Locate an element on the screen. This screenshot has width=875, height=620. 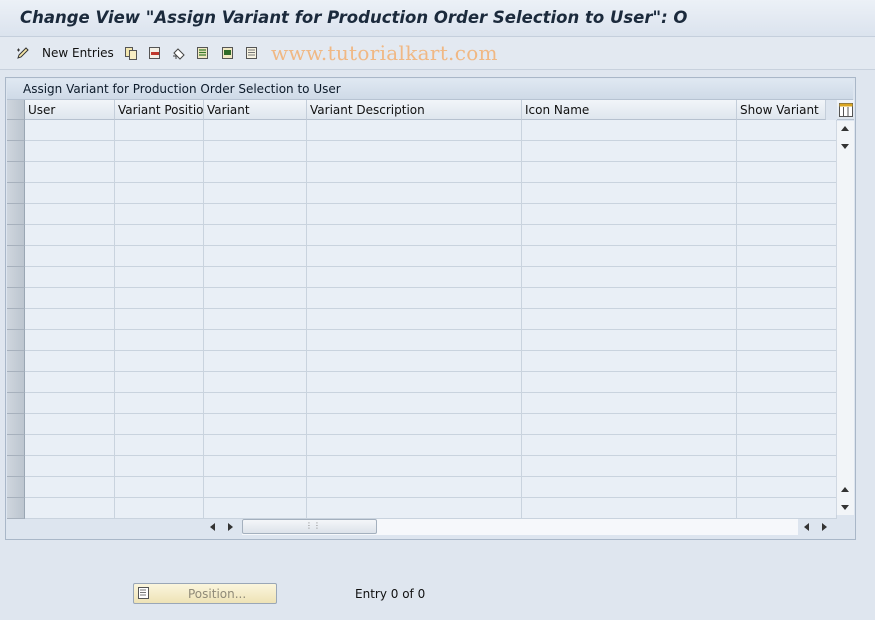
select-all-button is located at coordinates (203, 53).